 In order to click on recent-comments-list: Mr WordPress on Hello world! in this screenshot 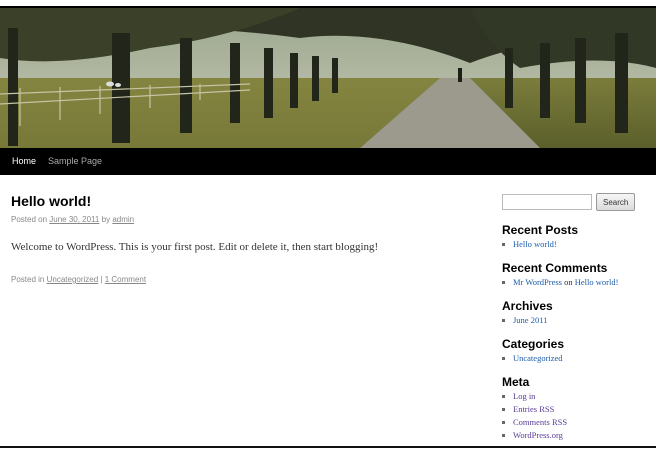, I will do `click(577, 282)`.